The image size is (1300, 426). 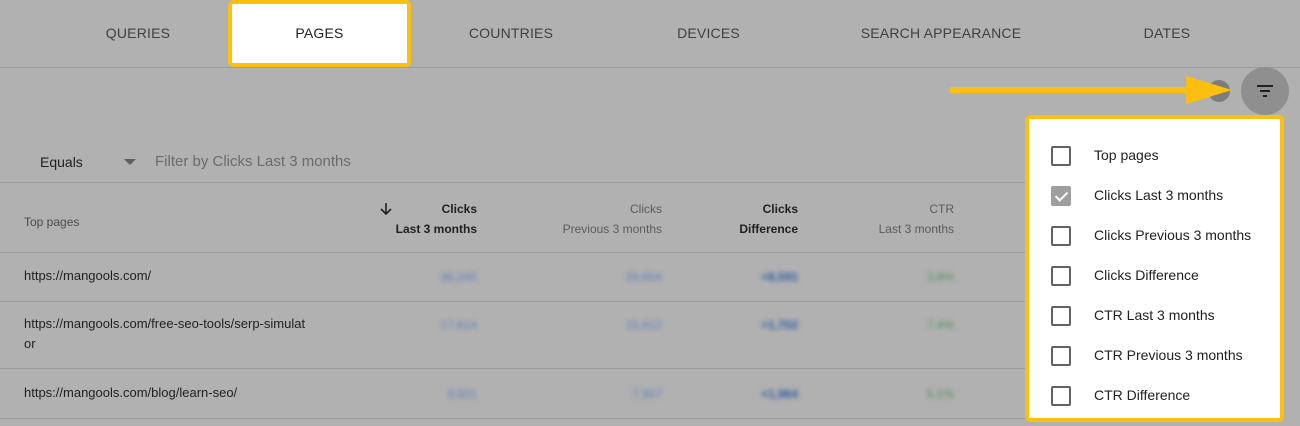 What do you see at coordinates (417, 219) in the screenshot?
I see `column-header-clicks-last: Clicks Last 3 months` at bounding box center [417, 219].